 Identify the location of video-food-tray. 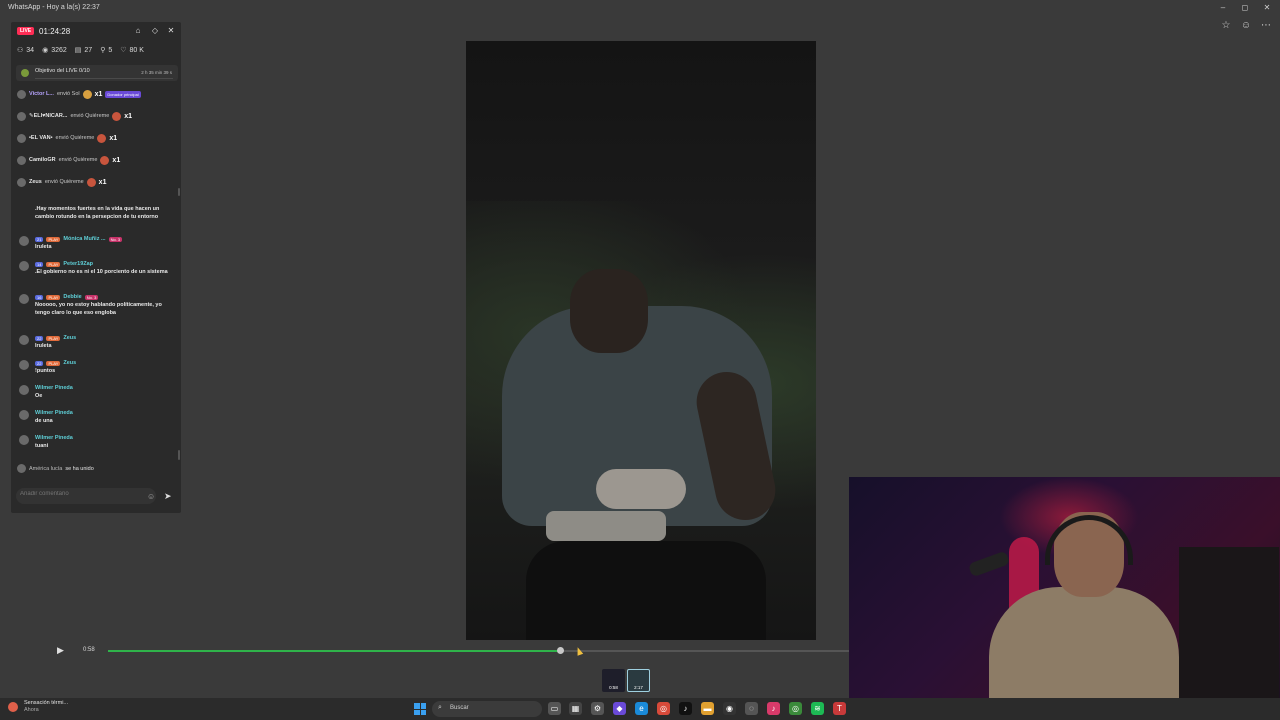
(606, 526).